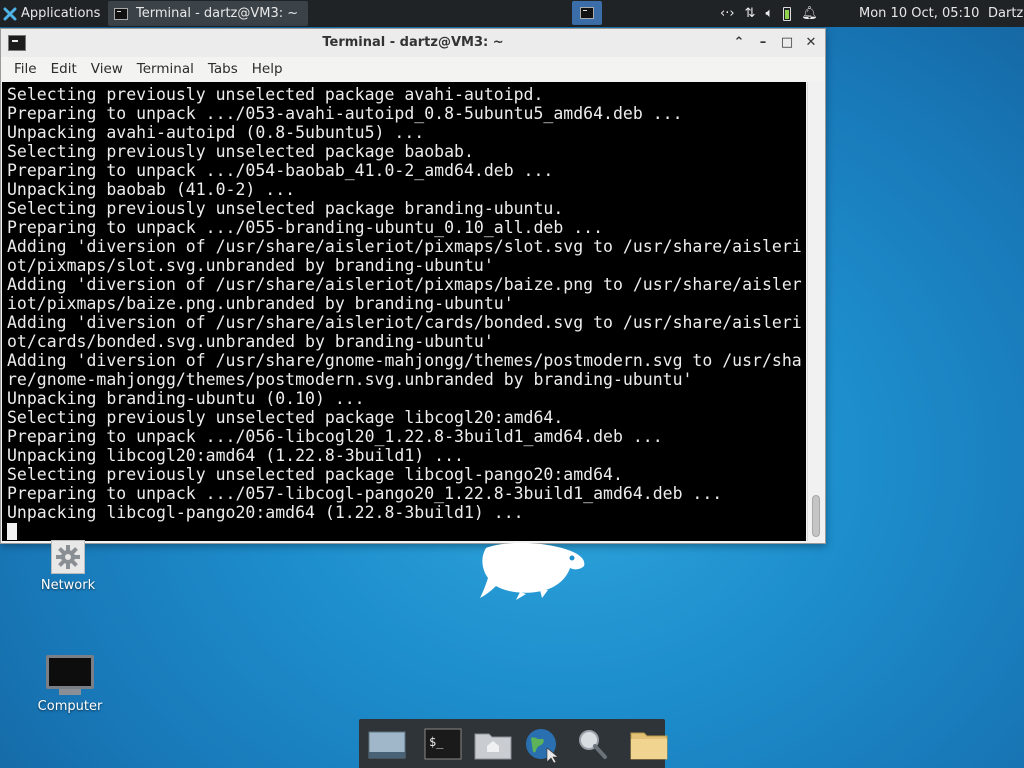 Image resolution: width=1024 pixels, height=768 pixels. I want to click on dock-files-button, so click(649, 744).